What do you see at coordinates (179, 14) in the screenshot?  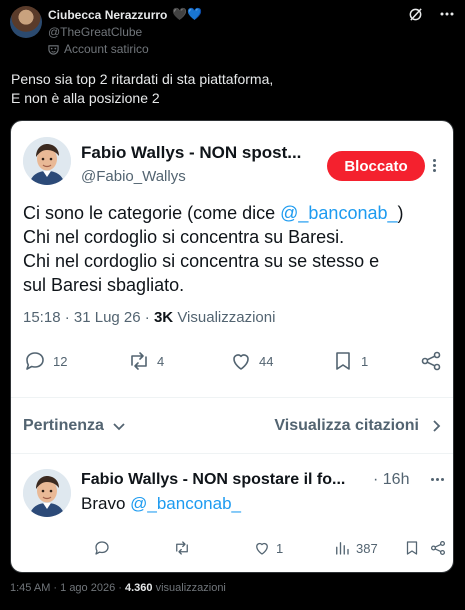 I see `black-heart-emoji: 🖤` at bounding box center [179, 14].